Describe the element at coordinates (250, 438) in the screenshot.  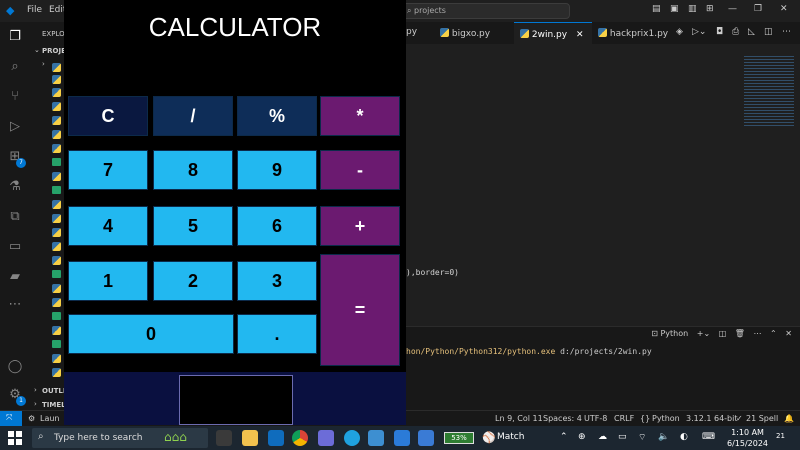
I see `file-explorer-icon` at that location.